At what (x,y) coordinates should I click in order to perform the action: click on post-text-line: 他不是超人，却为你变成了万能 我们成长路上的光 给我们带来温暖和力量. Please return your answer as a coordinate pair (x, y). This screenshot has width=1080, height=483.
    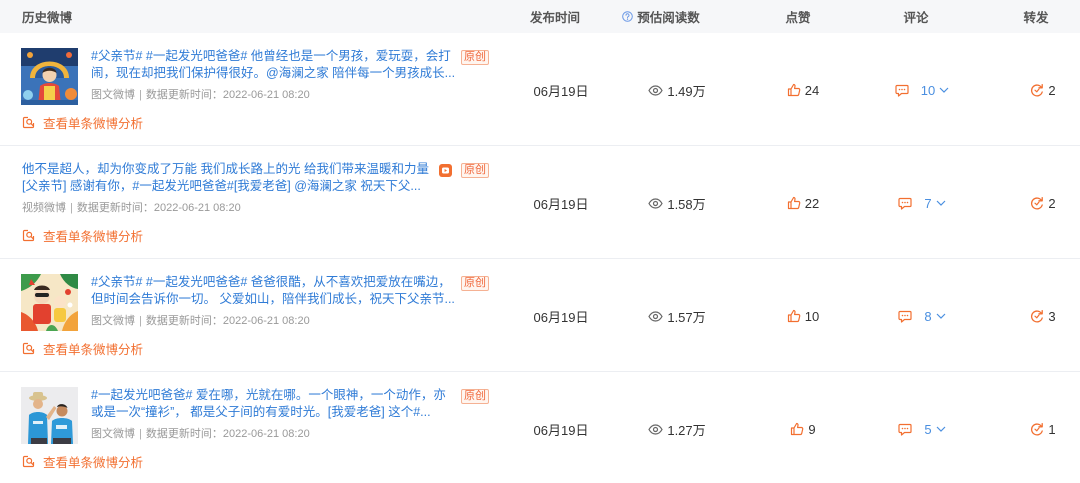
    Looking at the image, I should click on (225, 169).